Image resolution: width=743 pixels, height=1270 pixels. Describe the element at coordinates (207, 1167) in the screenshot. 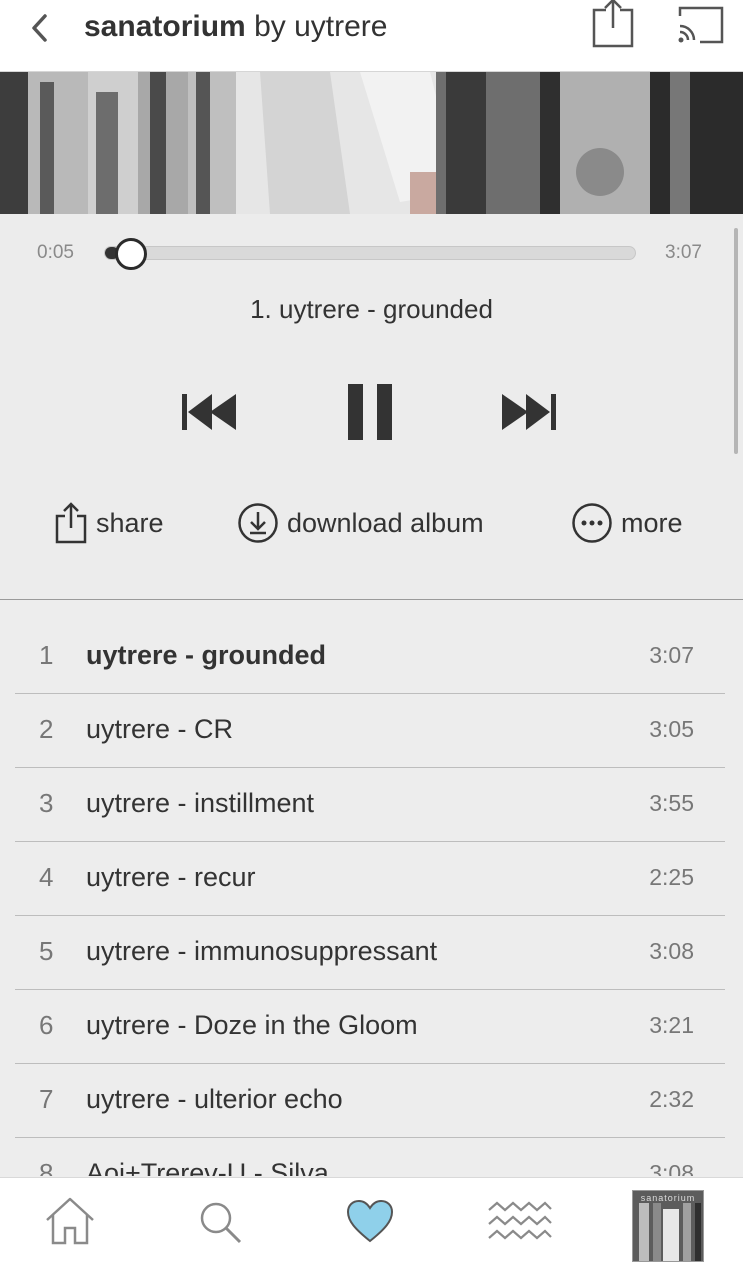

I see `track-name: Aoi+Trerev-U - Silva` at that location.